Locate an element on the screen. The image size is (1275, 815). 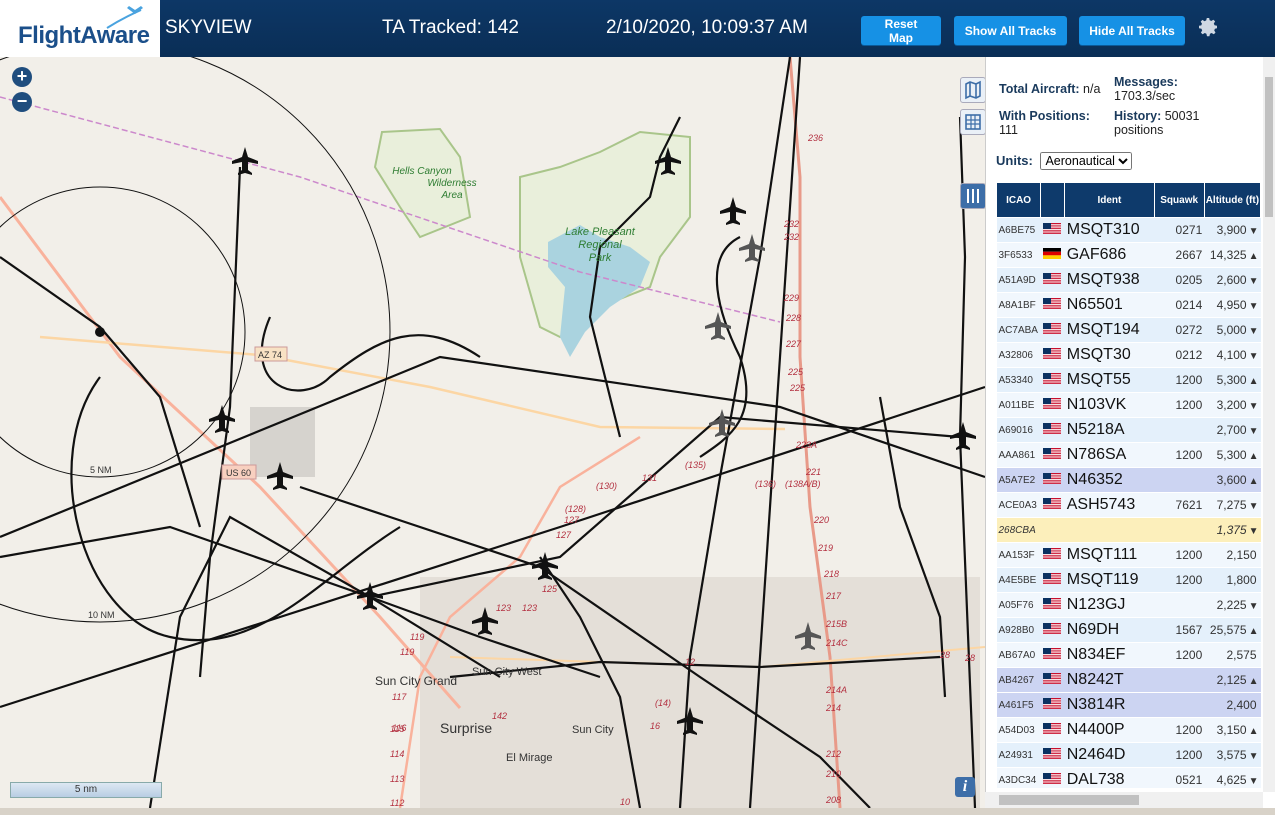
show-all-tracks-button: Show All Tracks is located at coordinates (1010, 30).